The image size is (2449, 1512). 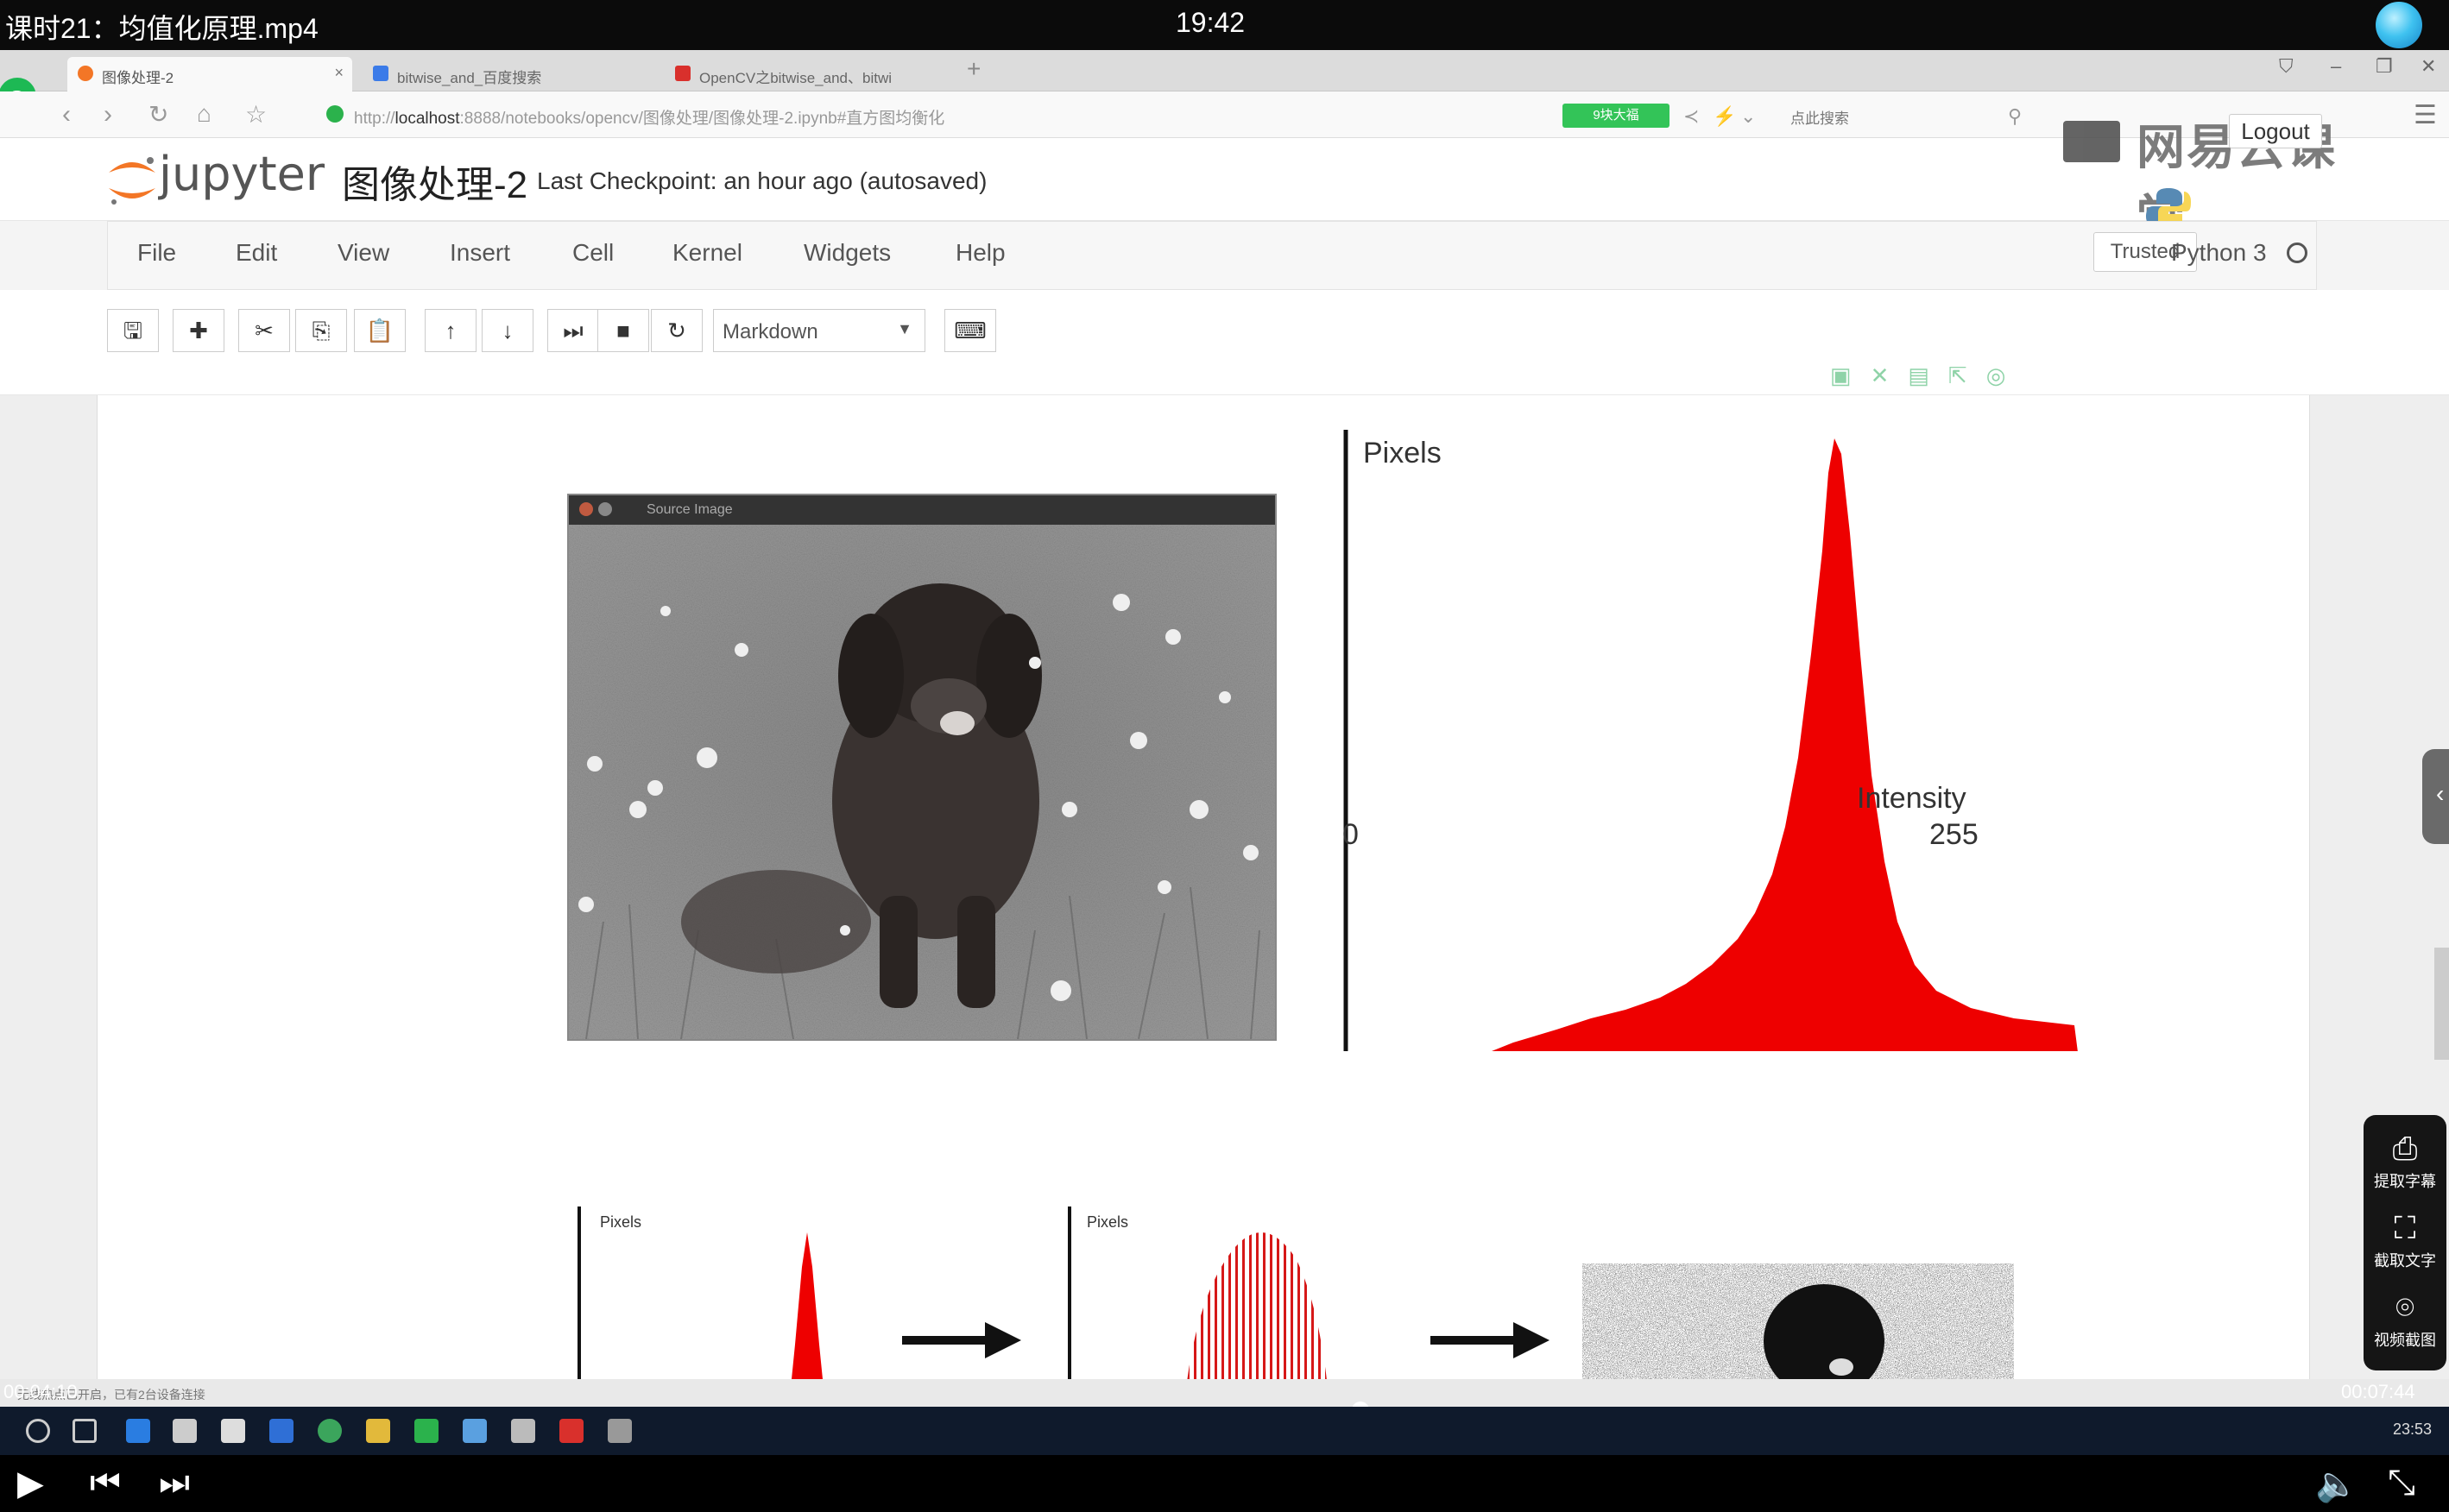 What do you see at coordinates (204, 114) in the screenshot?
I see `home-icon: ⌂` at bounding box center [204, 114].